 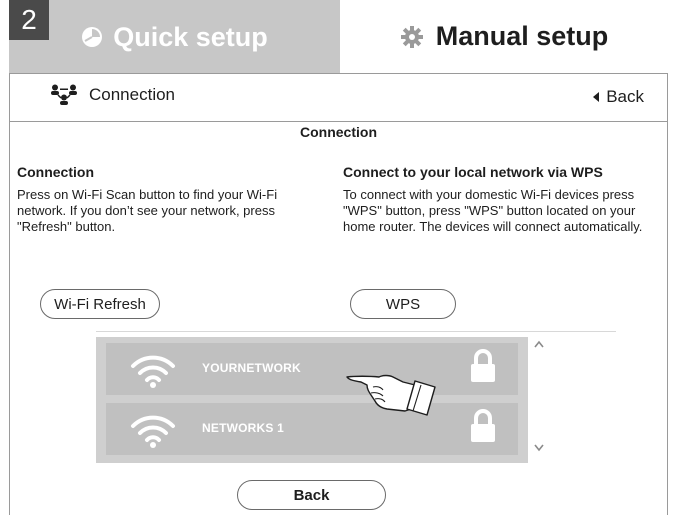 I want to click on wps-title: Connect to your local network via WPS, so click(x=473, y=172).